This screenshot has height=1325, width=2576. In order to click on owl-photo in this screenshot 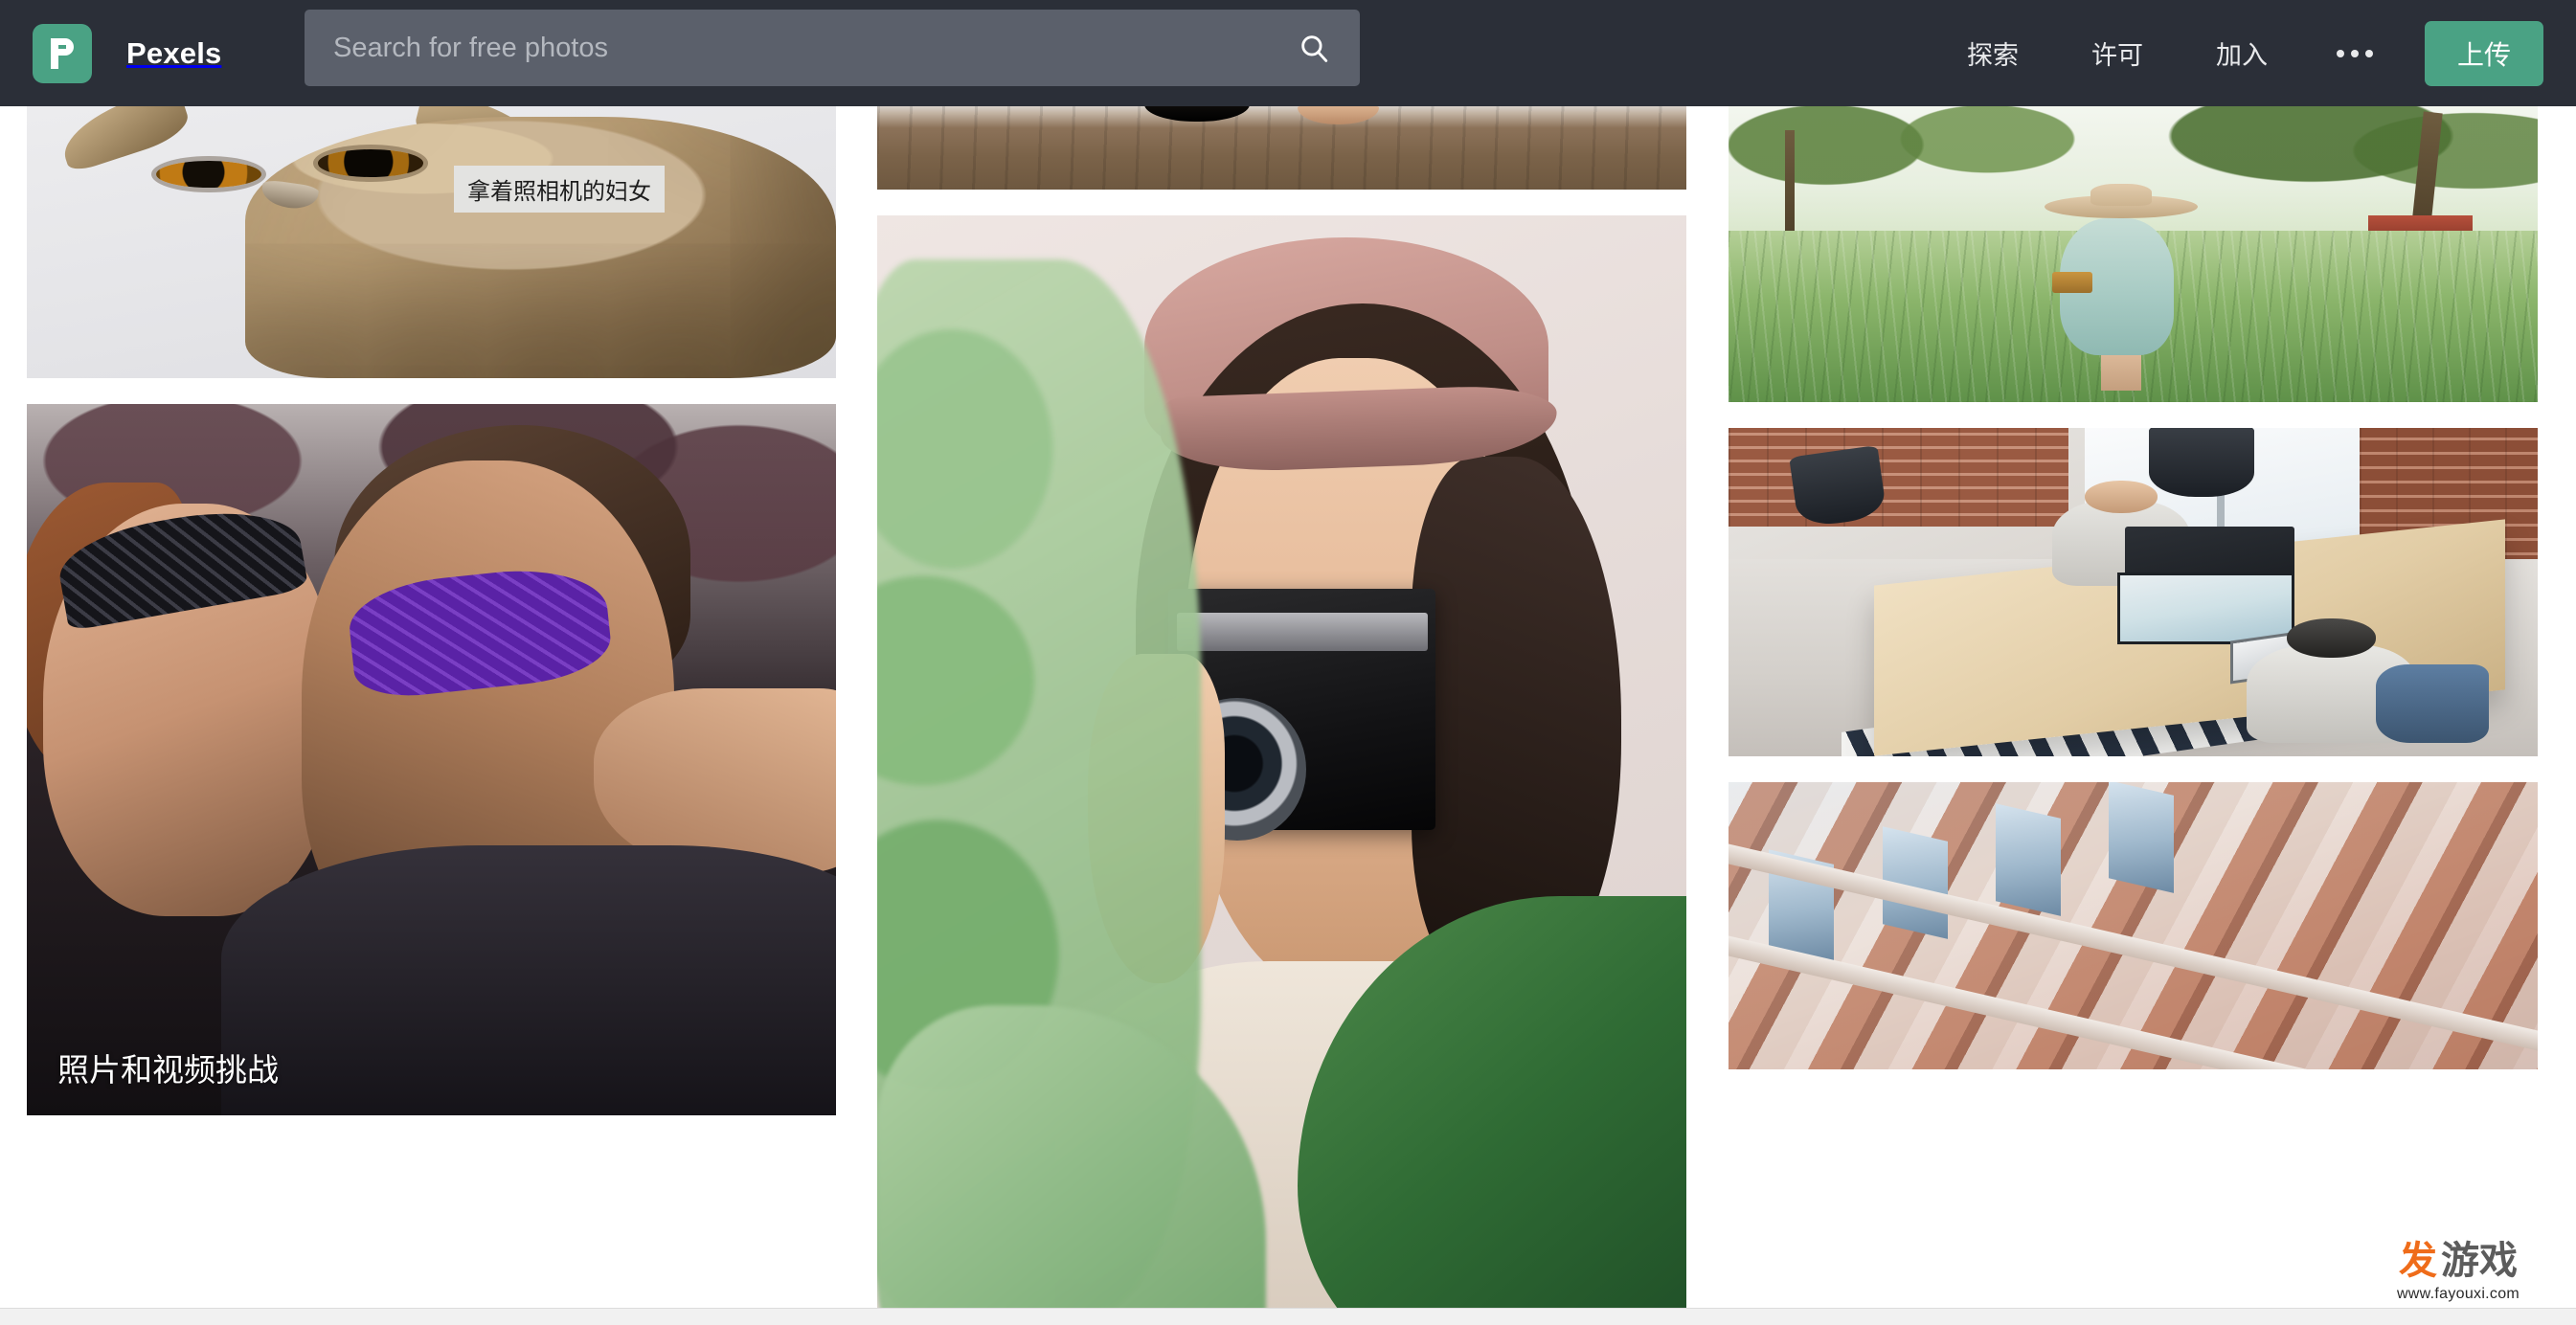, I will do `click(431, 242)`.